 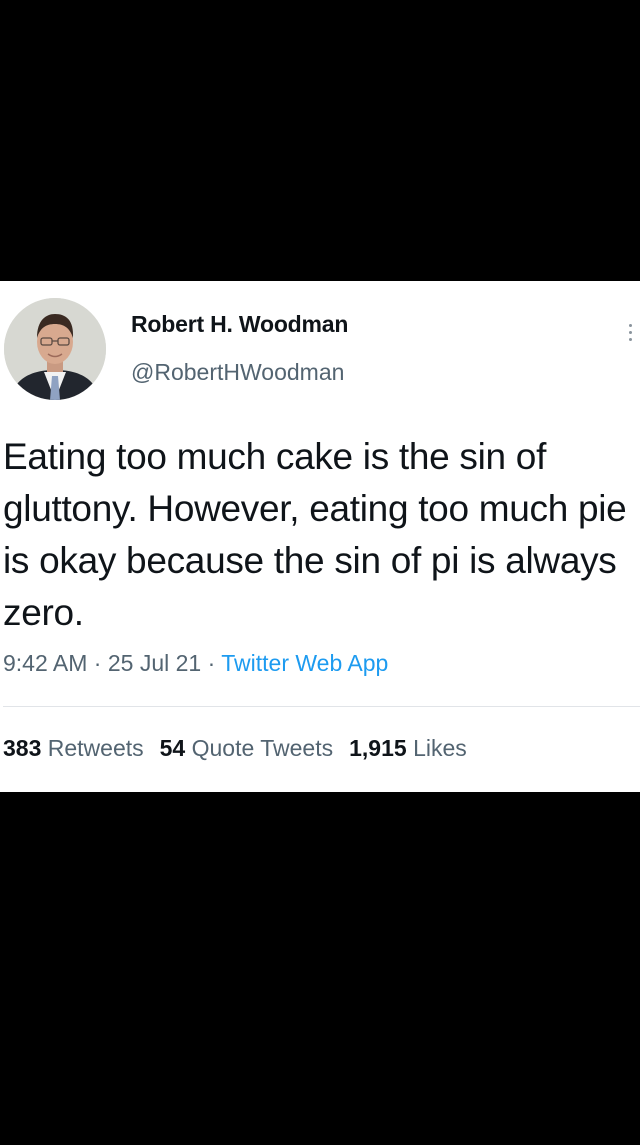 I want to click on retweets-stat: 383 Retweets, so click(x=73, y=748).